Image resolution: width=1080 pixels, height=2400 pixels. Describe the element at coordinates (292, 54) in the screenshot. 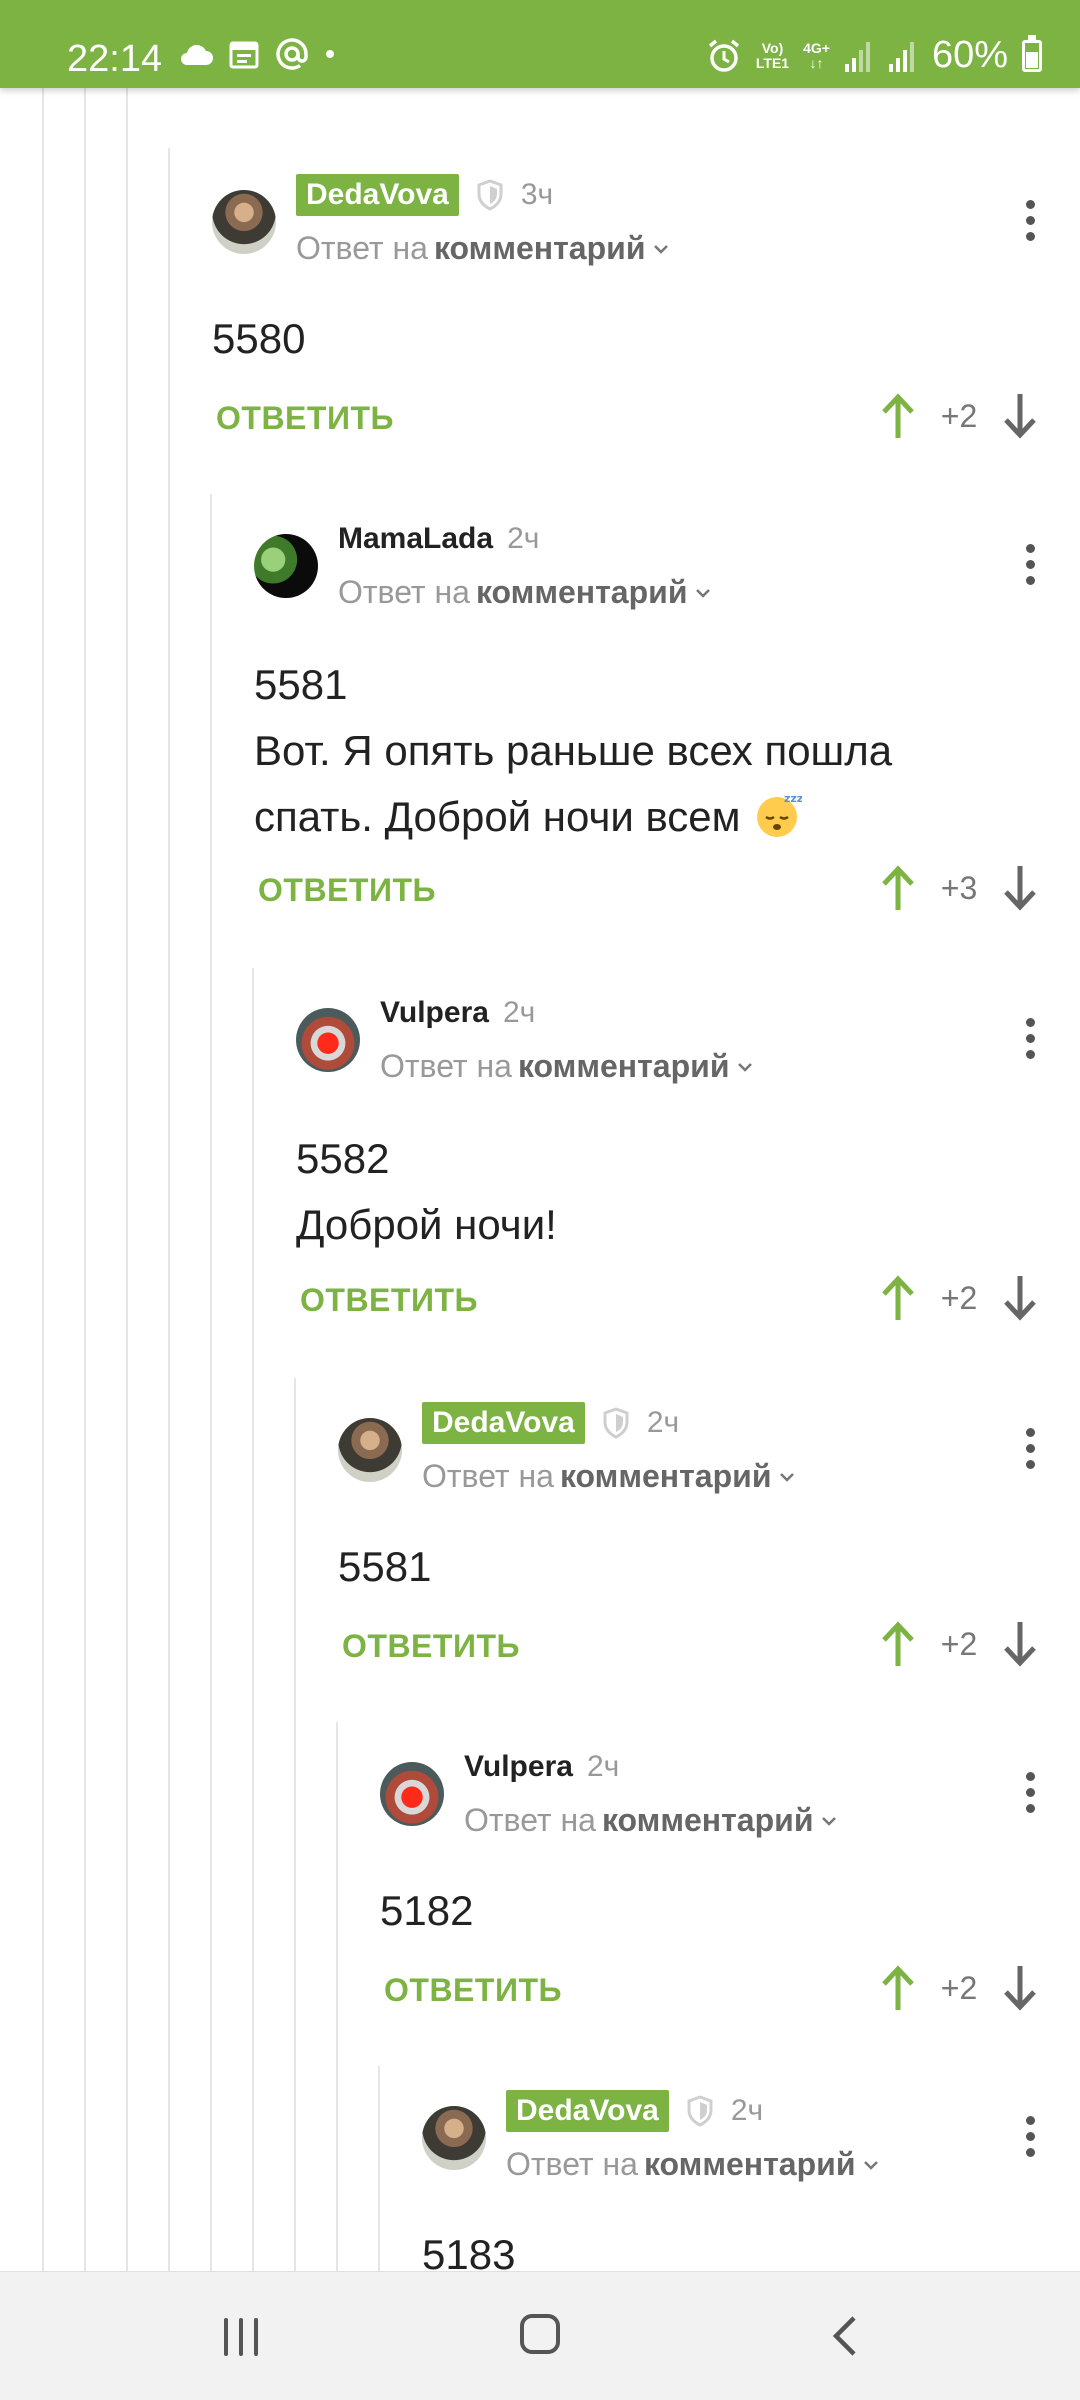

I see `at-icon` at that location.